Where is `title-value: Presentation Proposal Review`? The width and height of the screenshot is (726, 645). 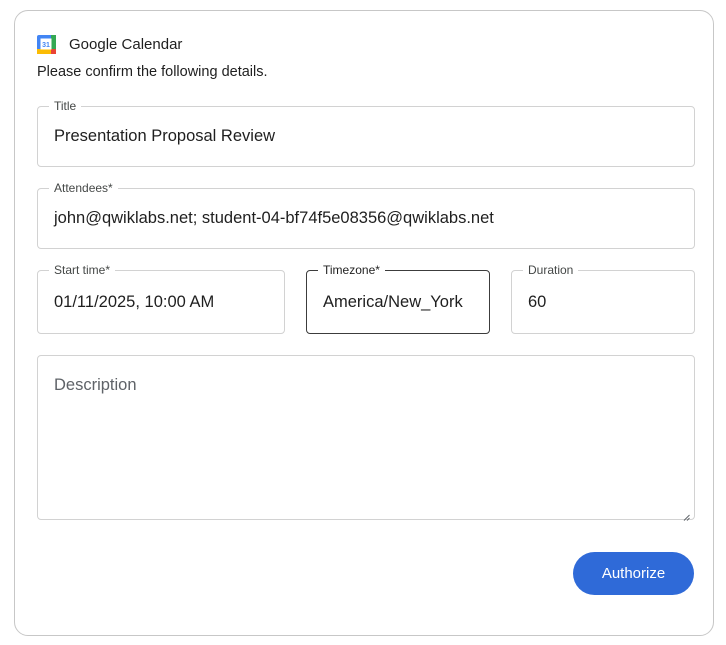
title-value: Presentation Proposal Review is located at coordinates (165, 136).